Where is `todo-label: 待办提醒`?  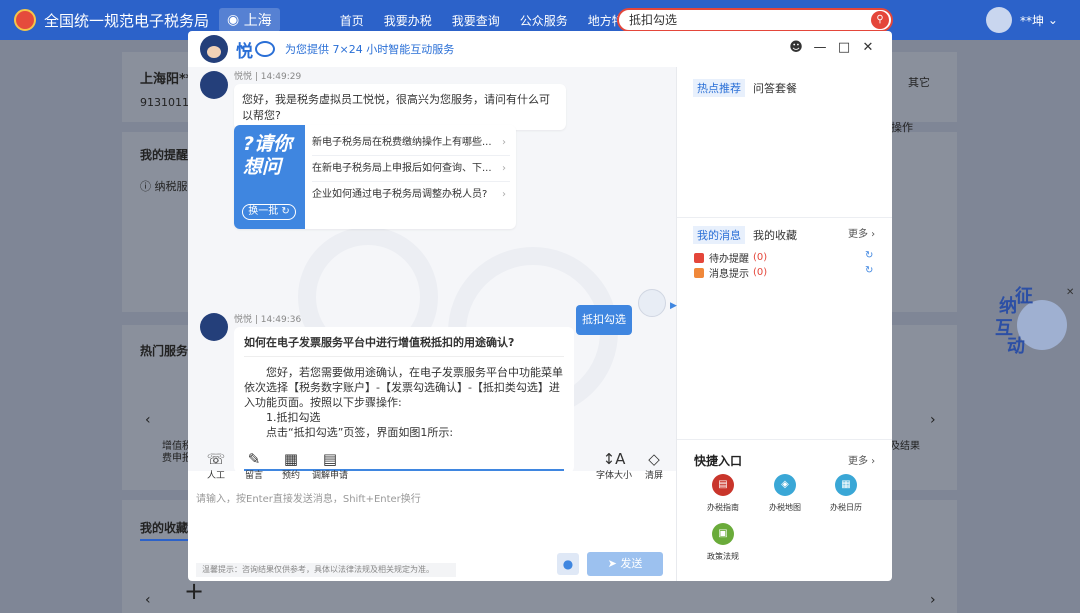
todo-label: 待办提醒 is located at coordinates (729, 259).